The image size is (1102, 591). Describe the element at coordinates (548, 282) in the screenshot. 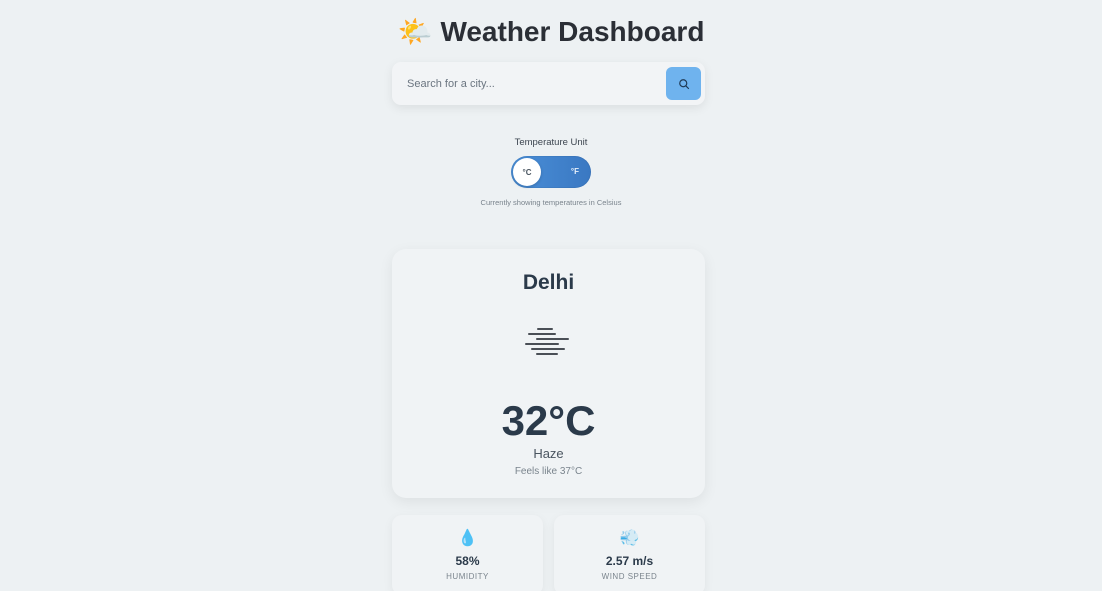

I see `city-name: Delhi` at that location.